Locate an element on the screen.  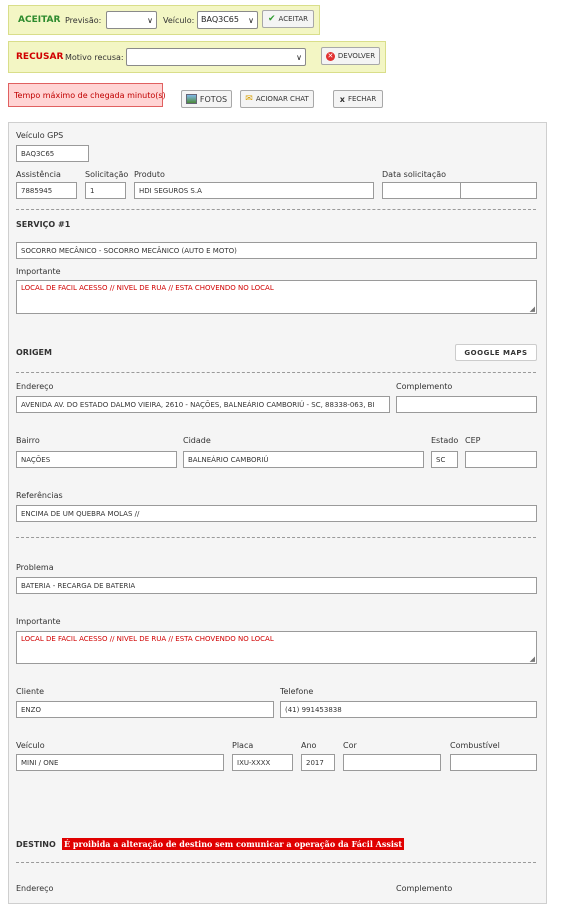
fuel-field is located at coordinates (493, 762).